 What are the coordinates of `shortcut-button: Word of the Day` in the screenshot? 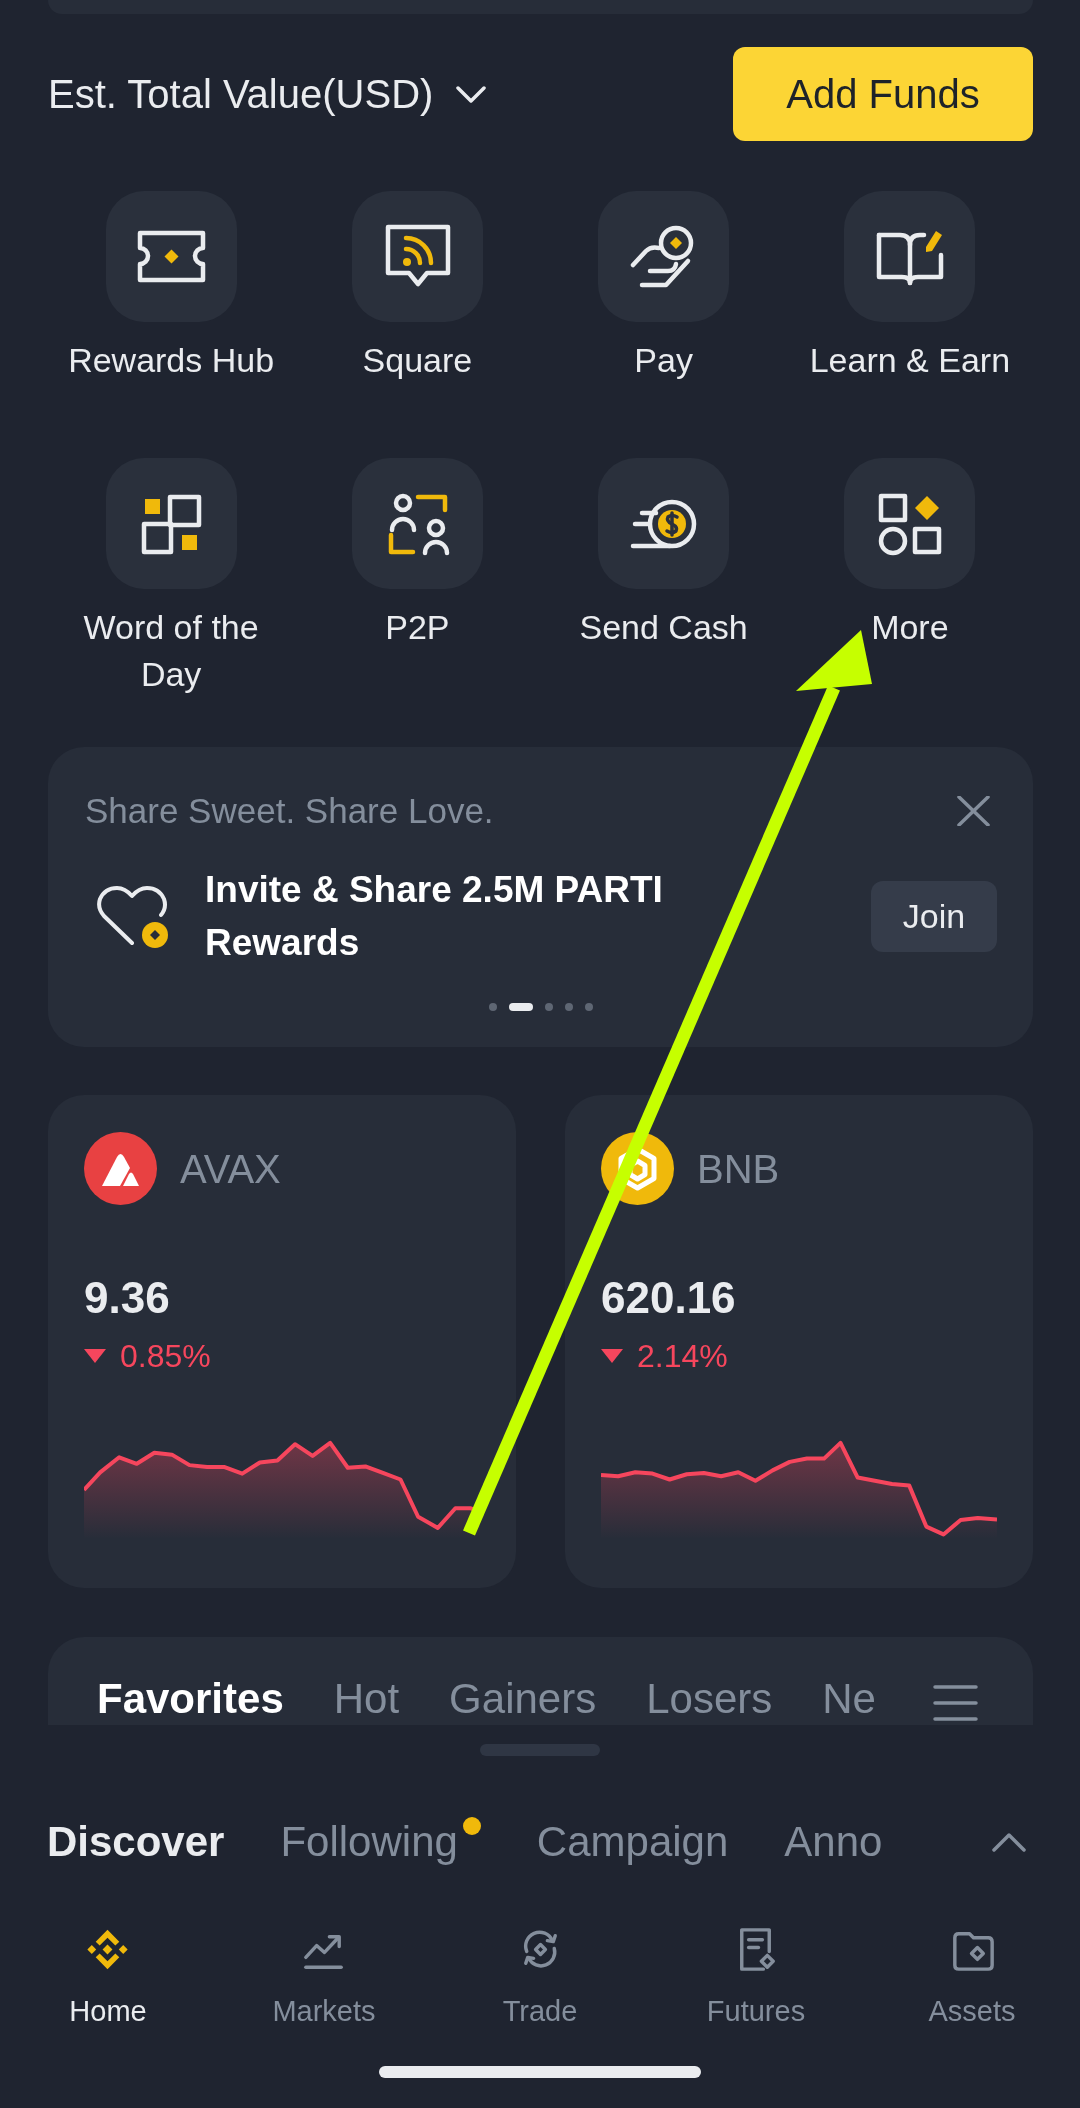 It's located at (171, 578).